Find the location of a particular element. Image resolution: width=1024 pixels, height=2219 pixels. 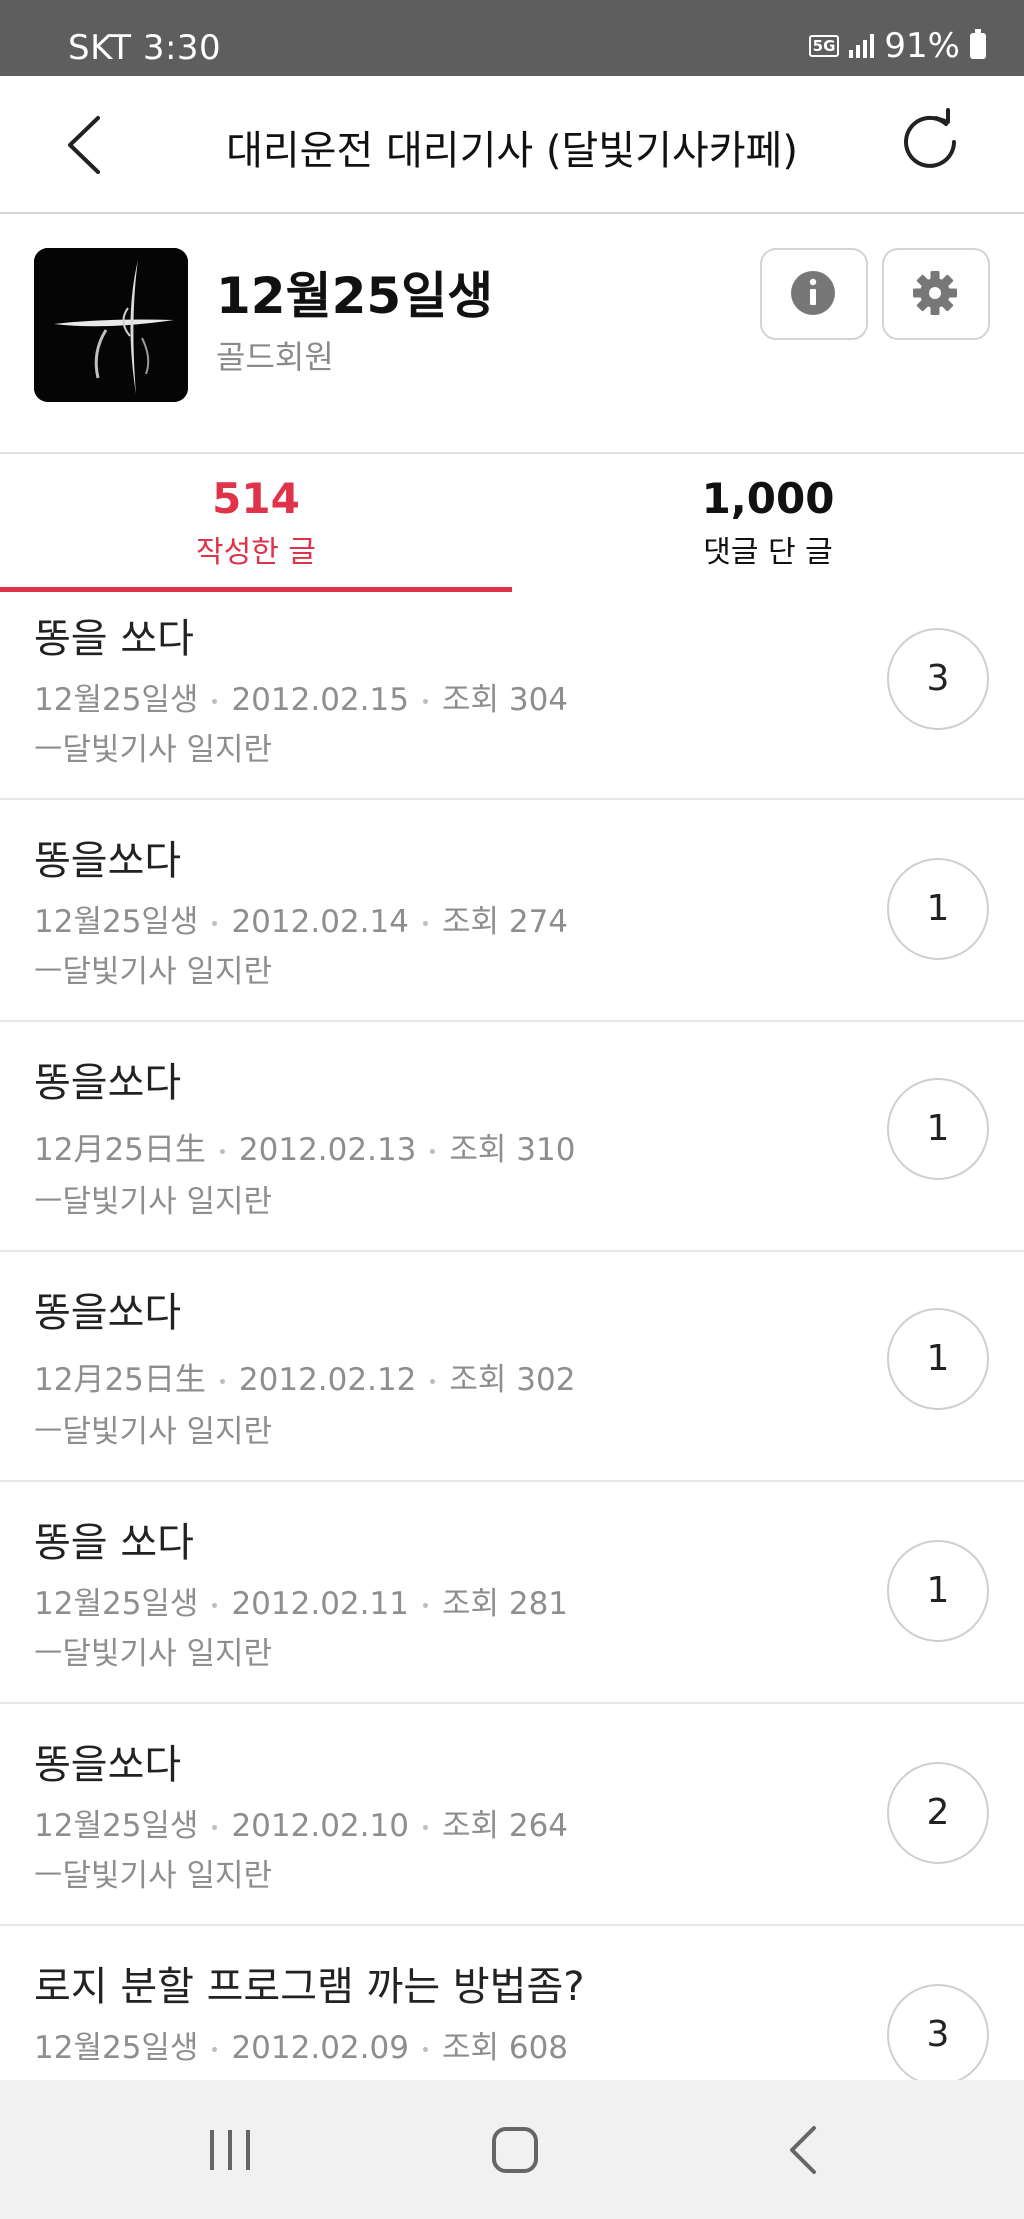

home-button is located at coordinates (515, 2150).